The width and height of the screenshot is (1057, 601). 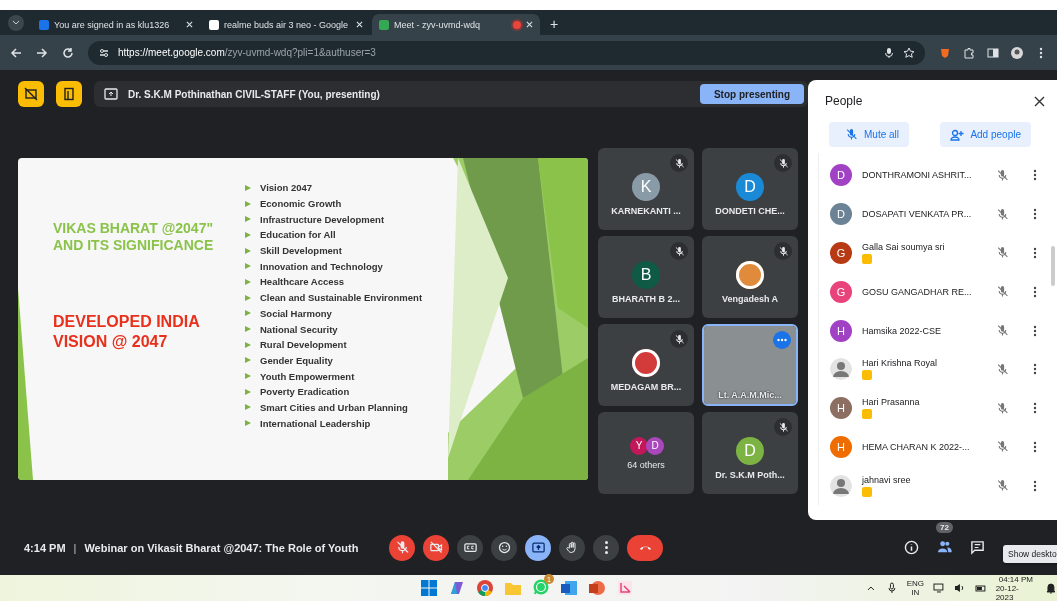 I want to click on participant-name: jahnavi sree, so click(x=887, y=479).